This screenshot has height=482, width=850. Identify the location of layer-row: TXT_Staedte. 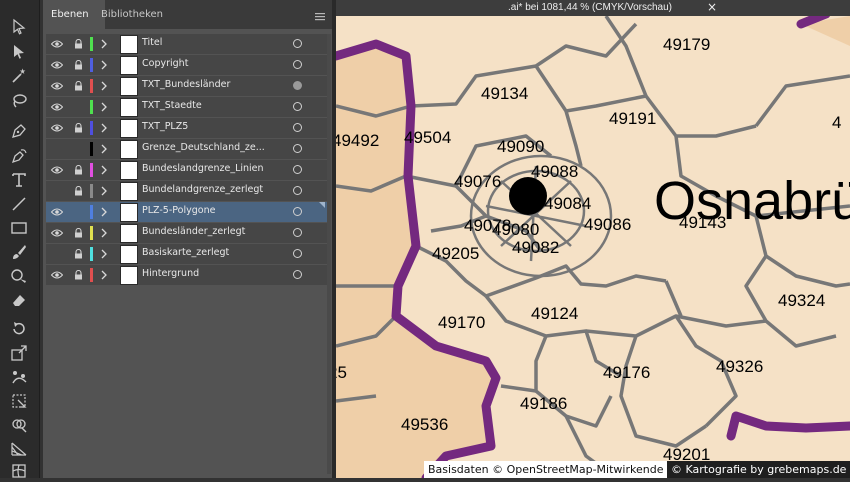
(186, 107).